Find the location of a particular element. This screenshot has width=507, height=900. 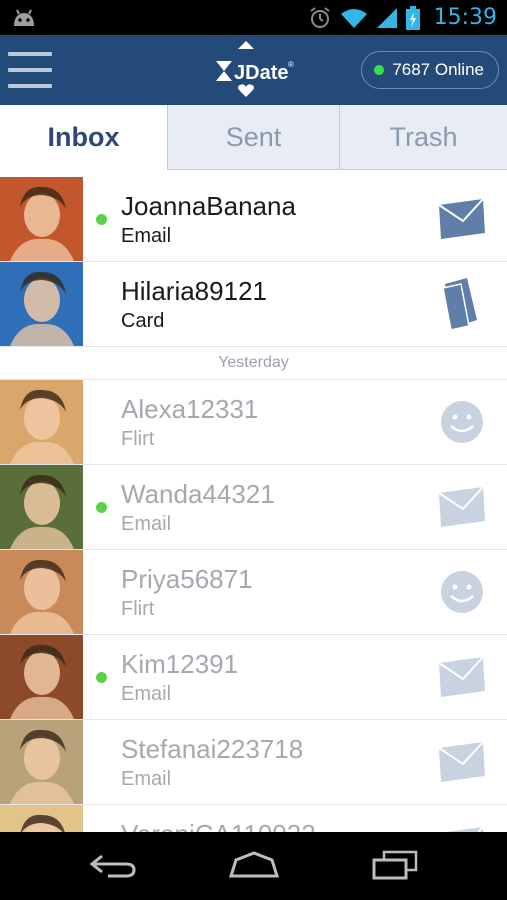

wifi-icon is located at coordinates (353, 18).